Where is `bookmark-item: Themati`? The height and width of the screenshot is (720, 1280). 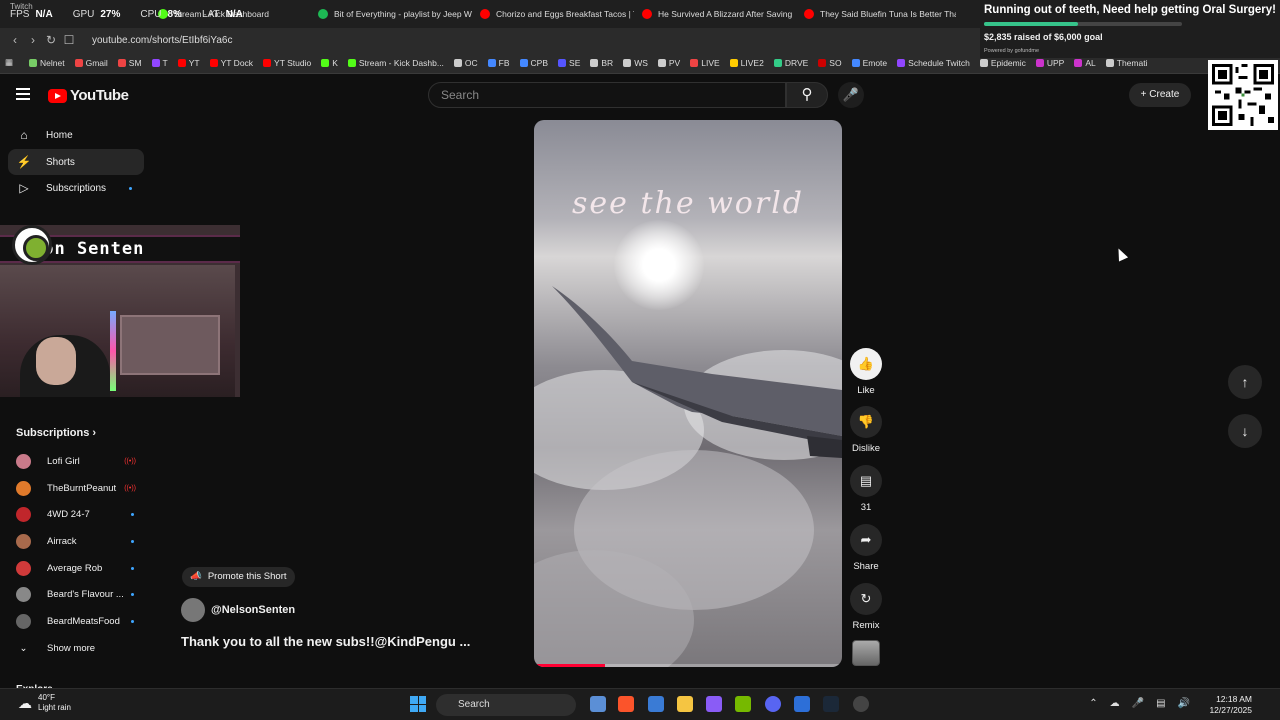 bookmark-item: Themati is located at coordinates (1127, 63).